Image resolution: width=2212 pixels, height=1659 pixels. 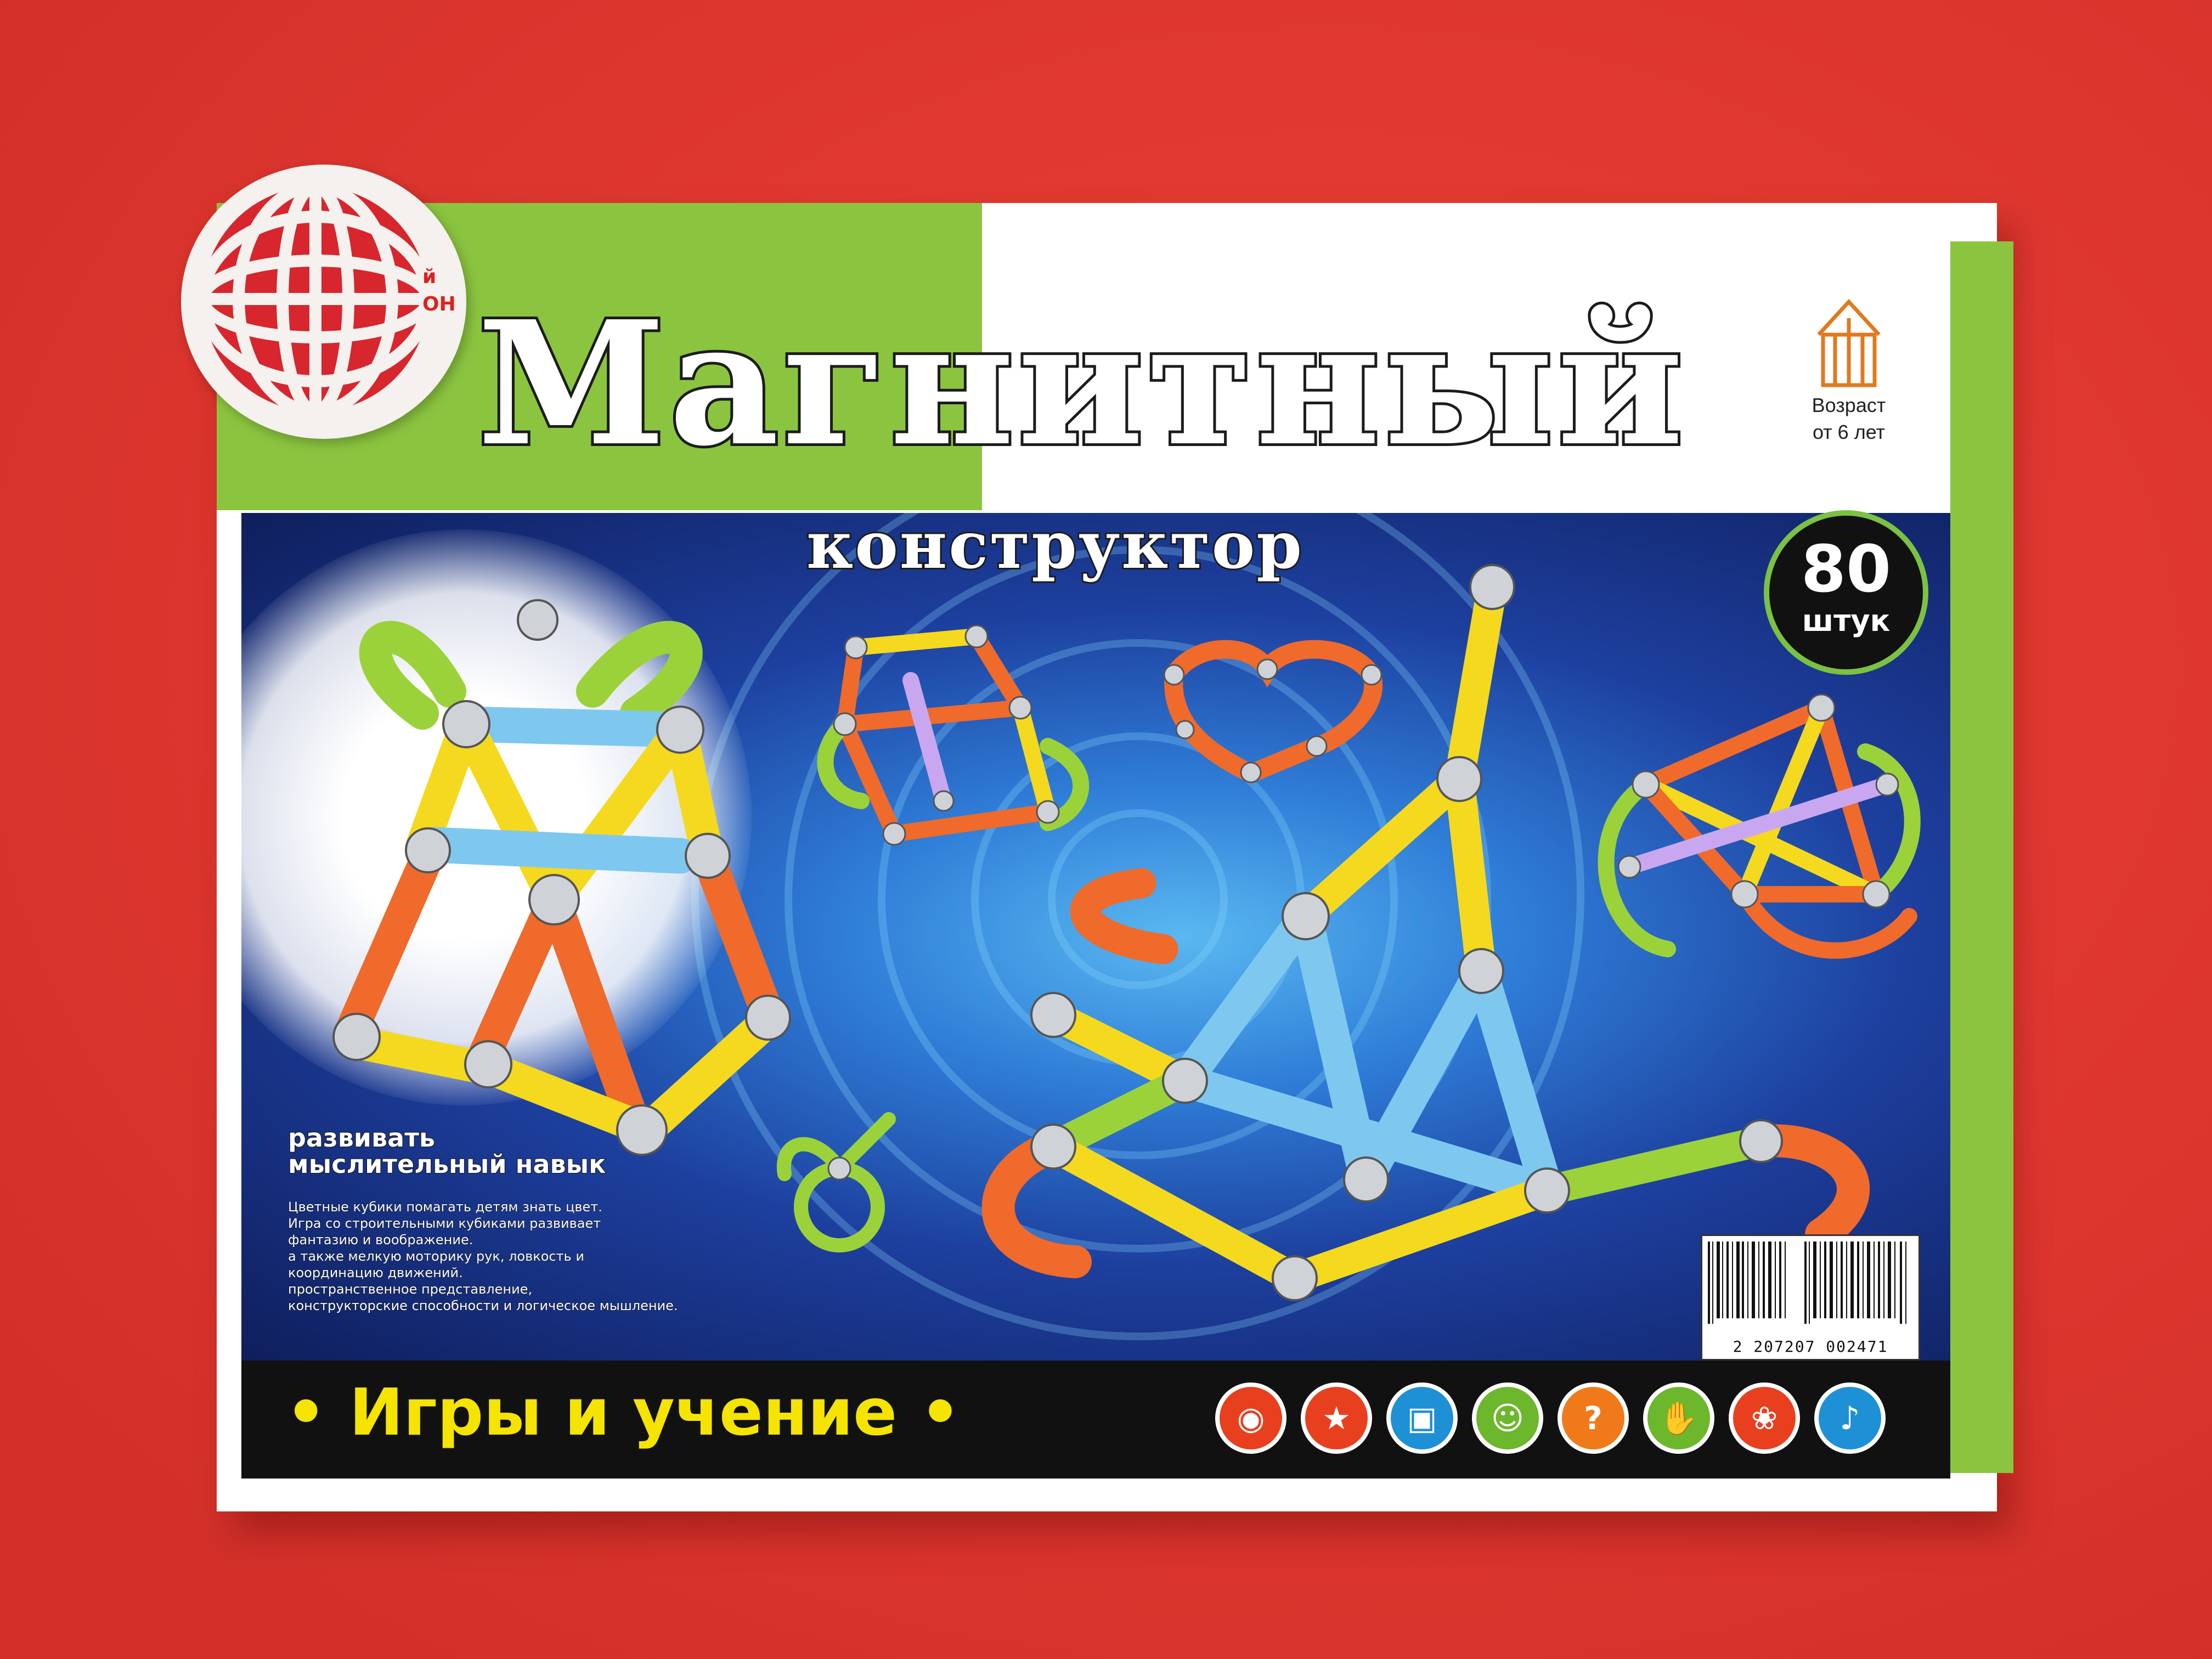 What do you see at coordinates (1336, 1418) in the screenshot?
I see `shapes-icon: ★` at bounding box center [1336, 1418].